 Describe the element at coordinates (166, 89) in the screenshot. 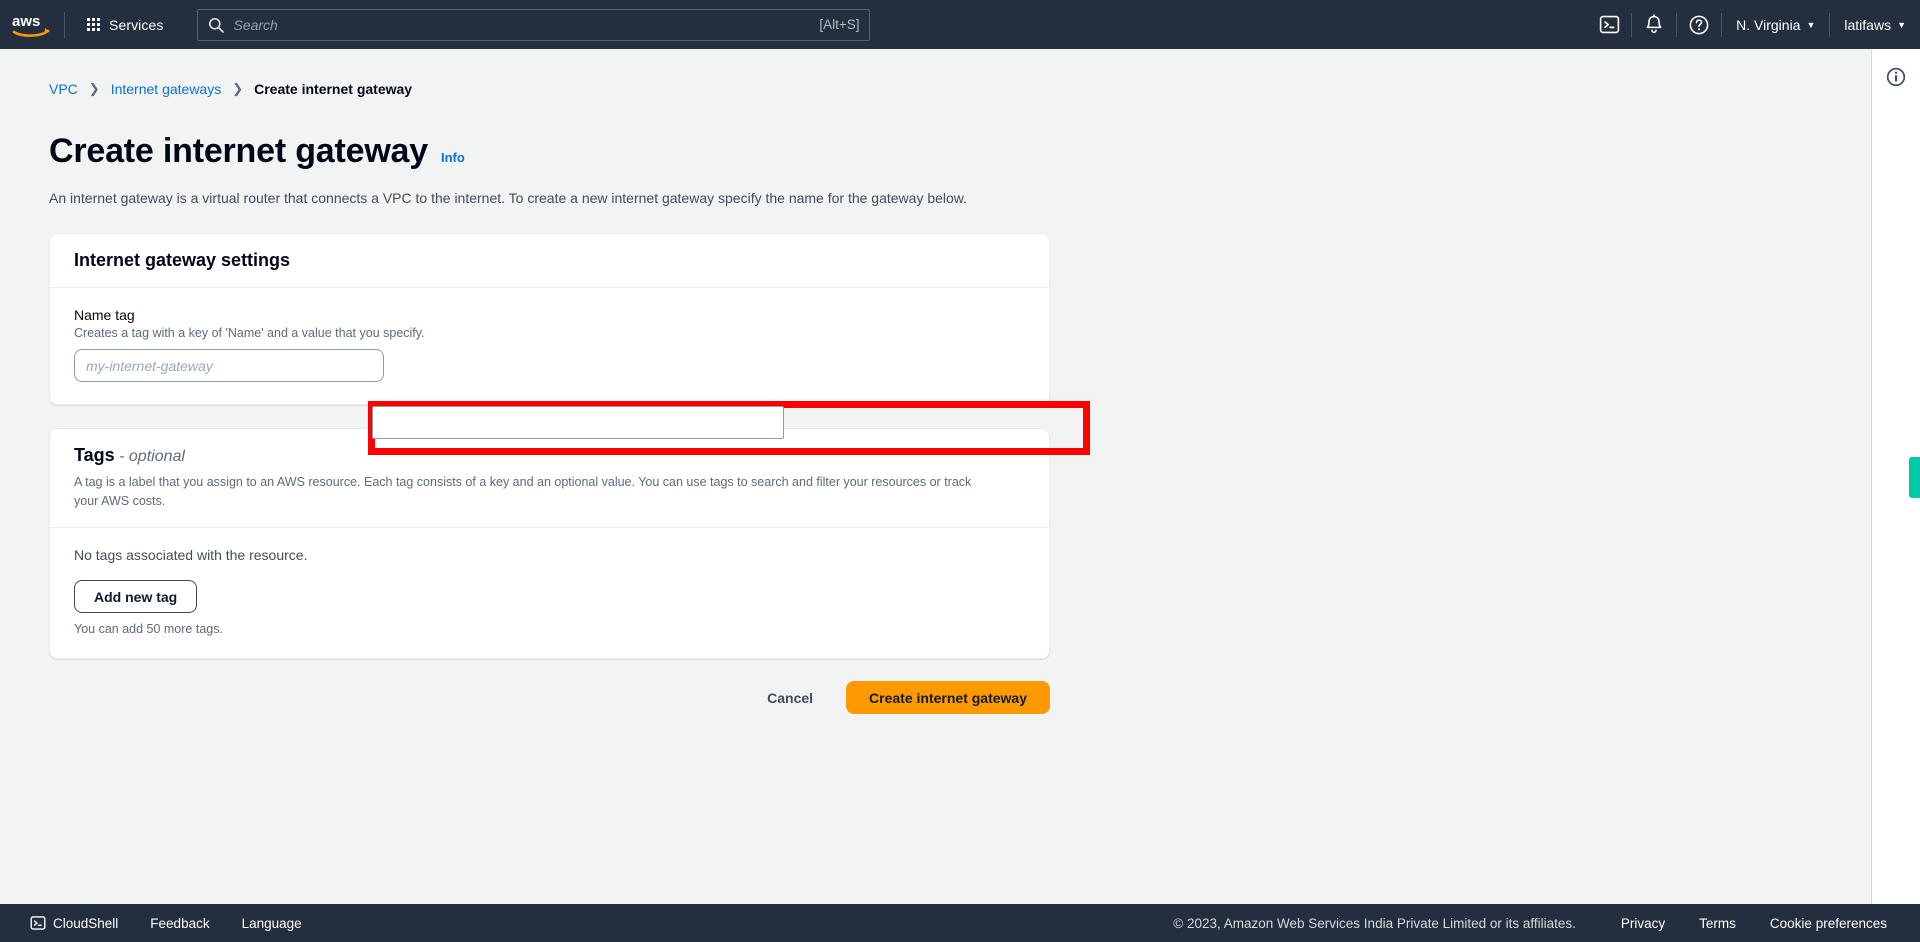

I see `breadcrumb-item-internet-gateways: Internet gateways` at that location.